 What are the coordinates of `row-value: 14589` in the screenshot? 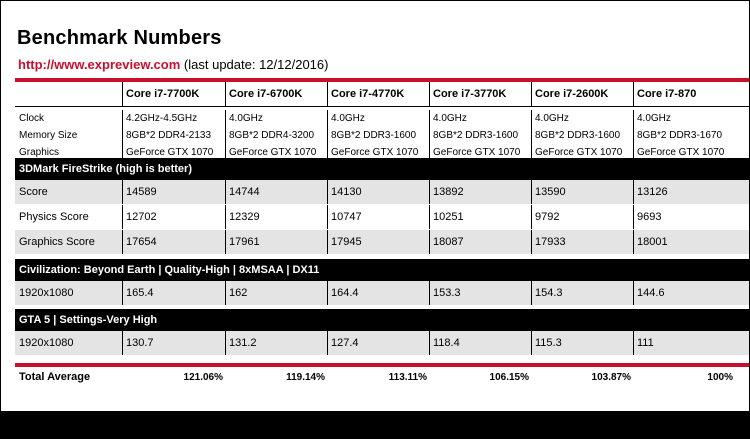 It's located at (141, 192).